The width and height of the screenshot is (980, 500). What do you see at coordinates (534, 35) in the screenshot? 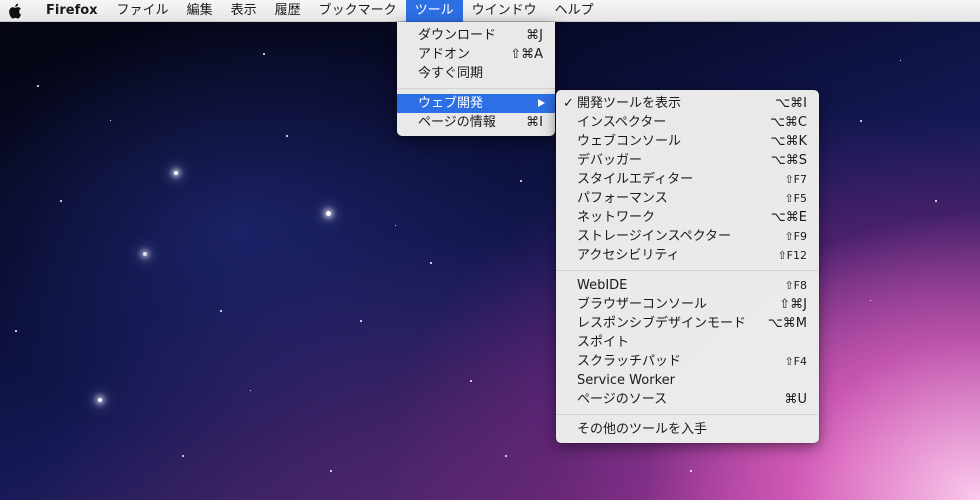
I see `menu-item-shortcut: ⌘J` at bounding box center [534, 35].